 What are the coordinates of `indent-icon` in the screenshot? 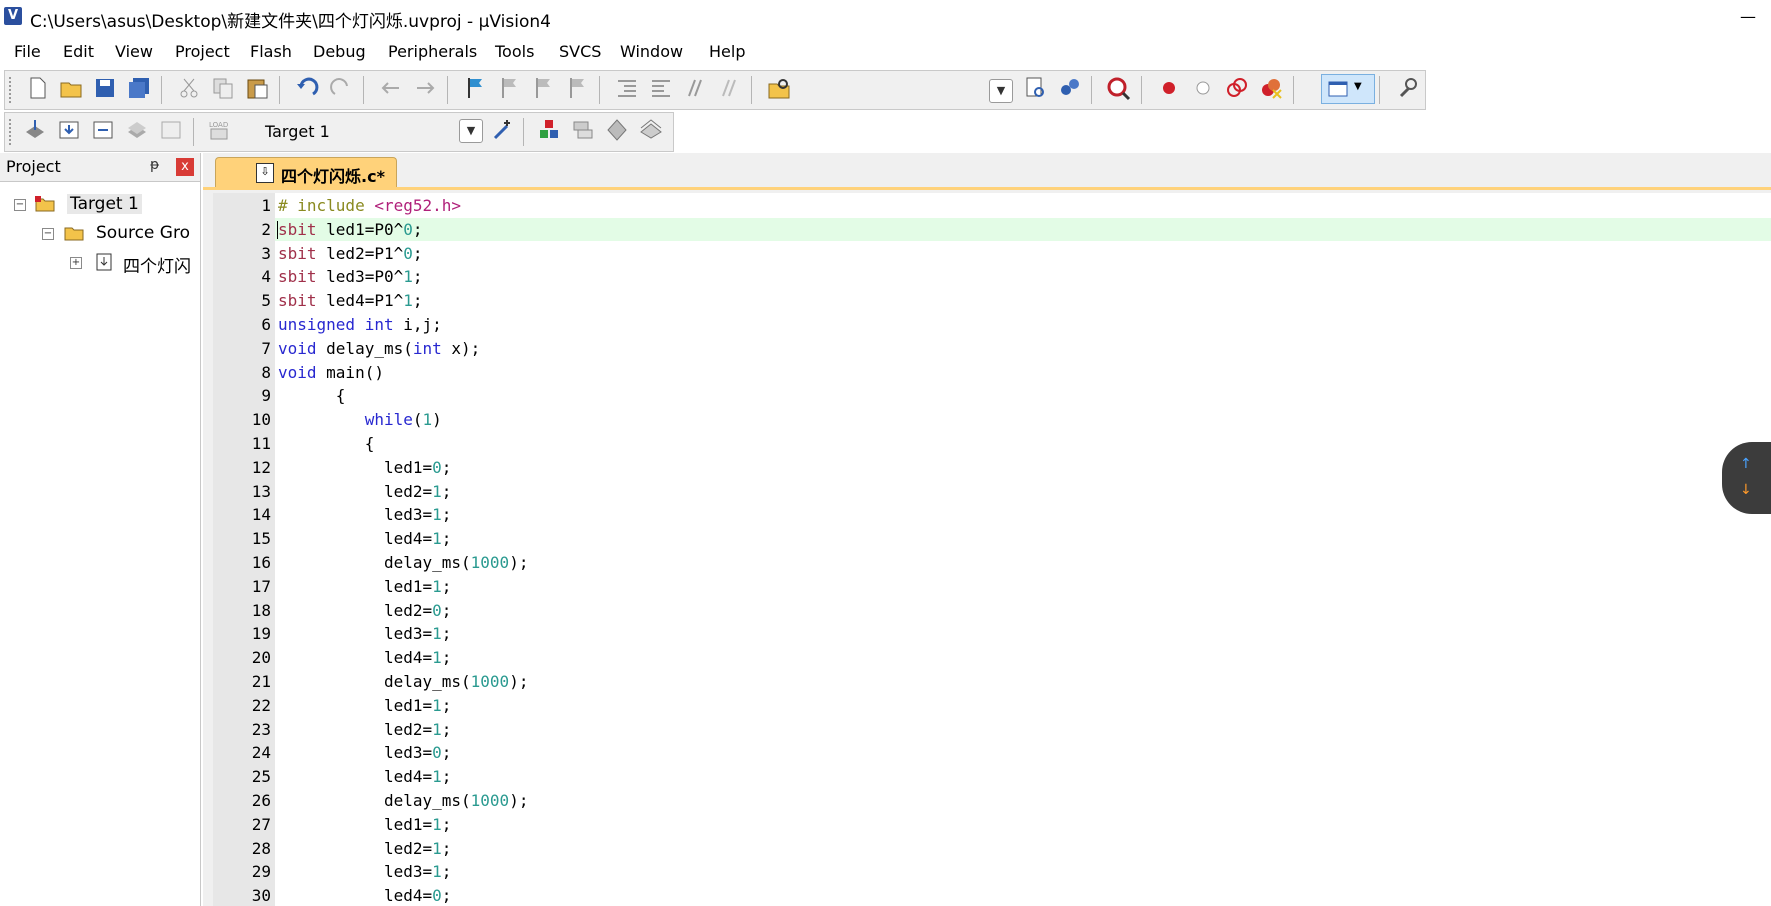 It's located at (627, 88).